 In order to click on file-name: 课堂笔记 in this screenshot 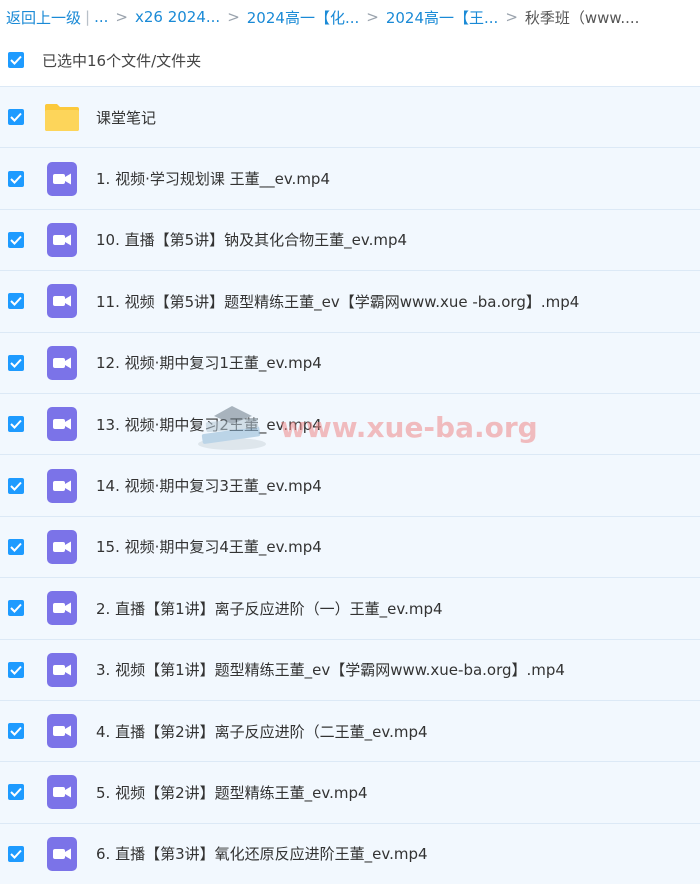, I will do `click(126, 117)`.